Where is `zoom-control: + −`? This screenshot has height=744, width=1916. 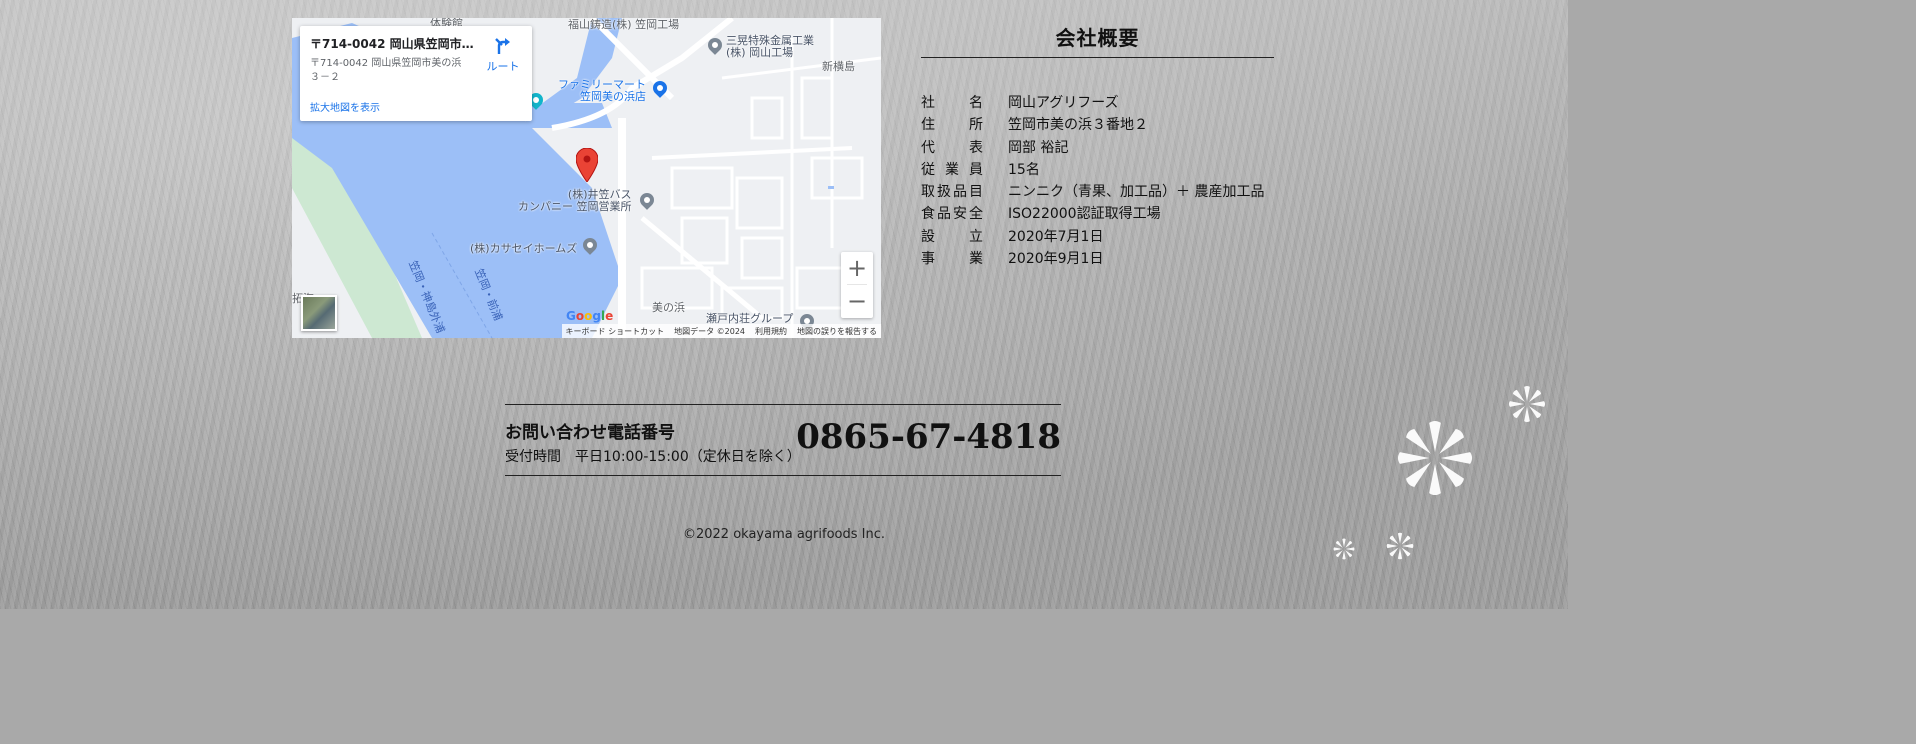
zoom-control: + − is located at coordinates (857, 285).